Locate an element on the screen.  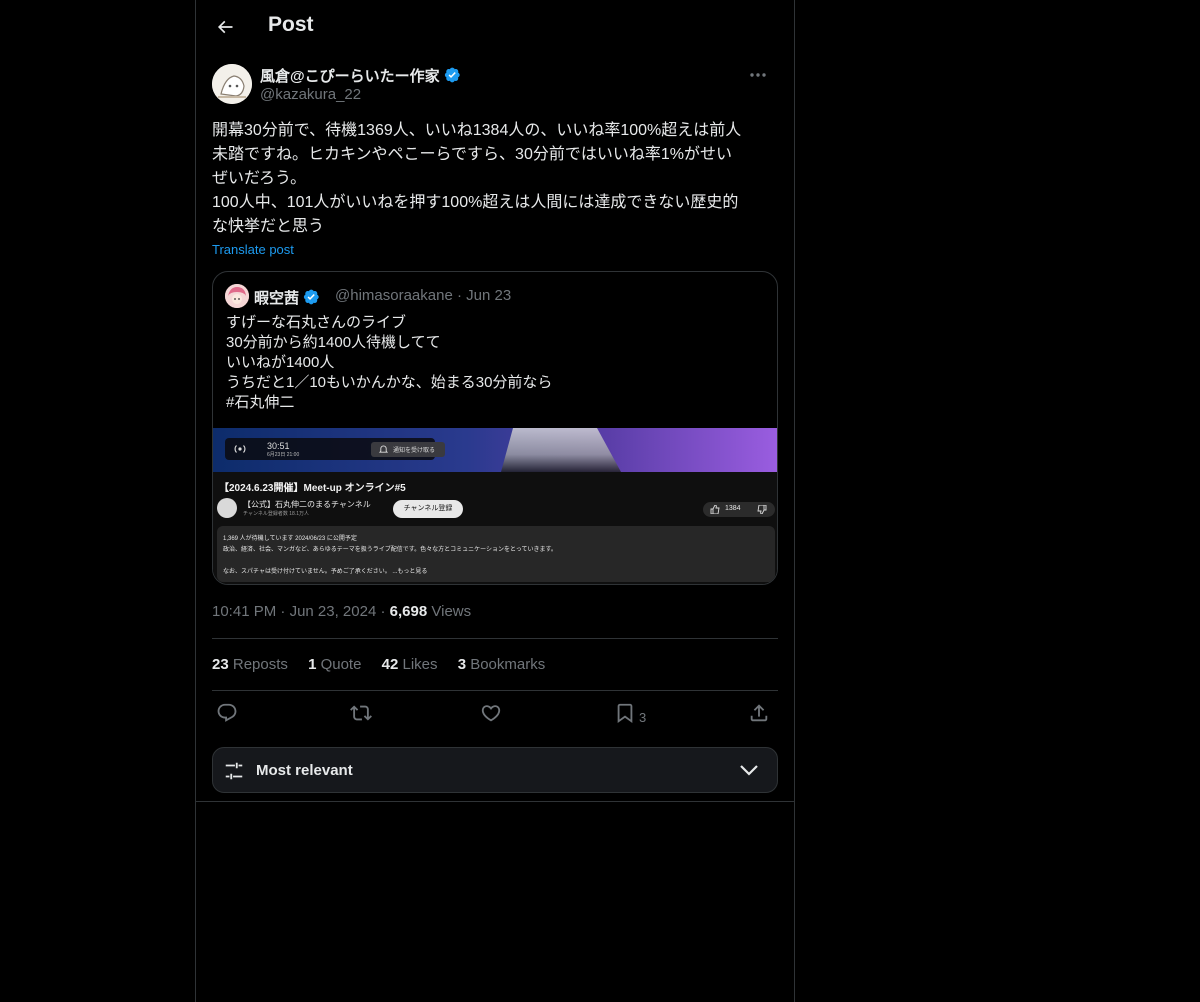
quote-avatar is located at coordinates (237, 296).